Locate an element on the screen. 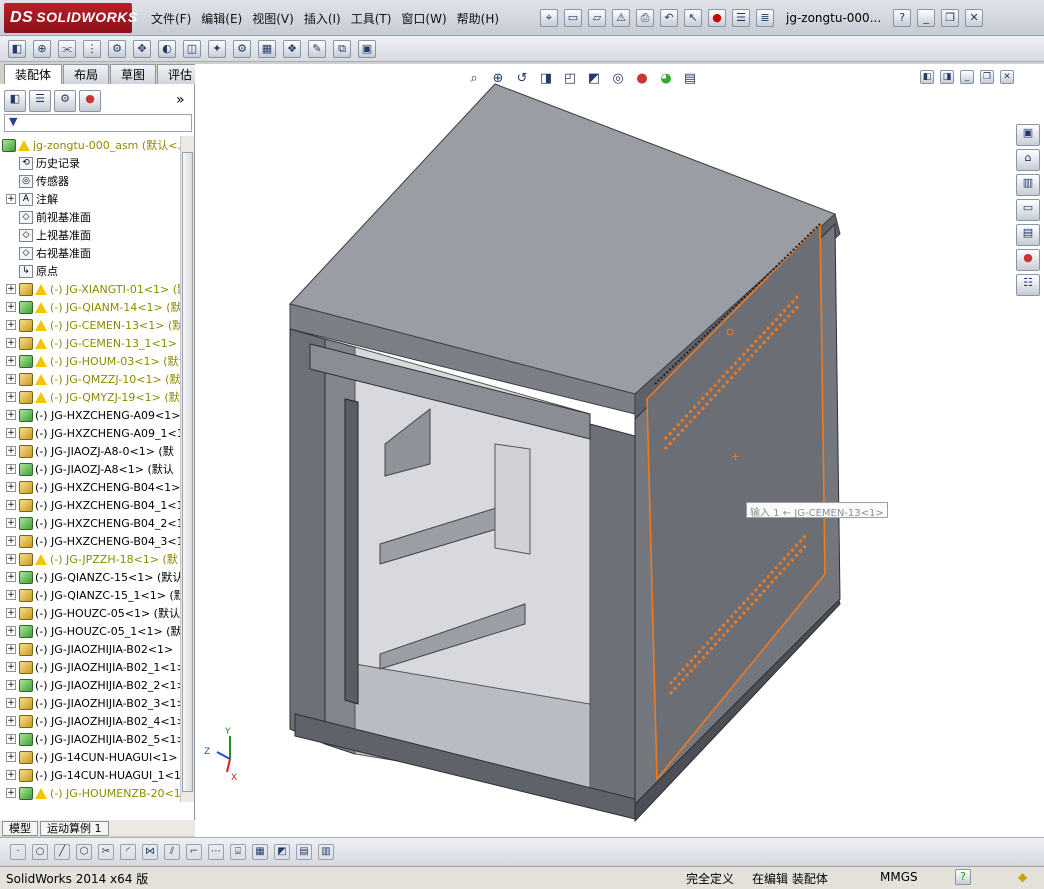 The height and width of the screenshot is (889, 1044). interference-icon: ⧉ is located at coordinates (342, 48).